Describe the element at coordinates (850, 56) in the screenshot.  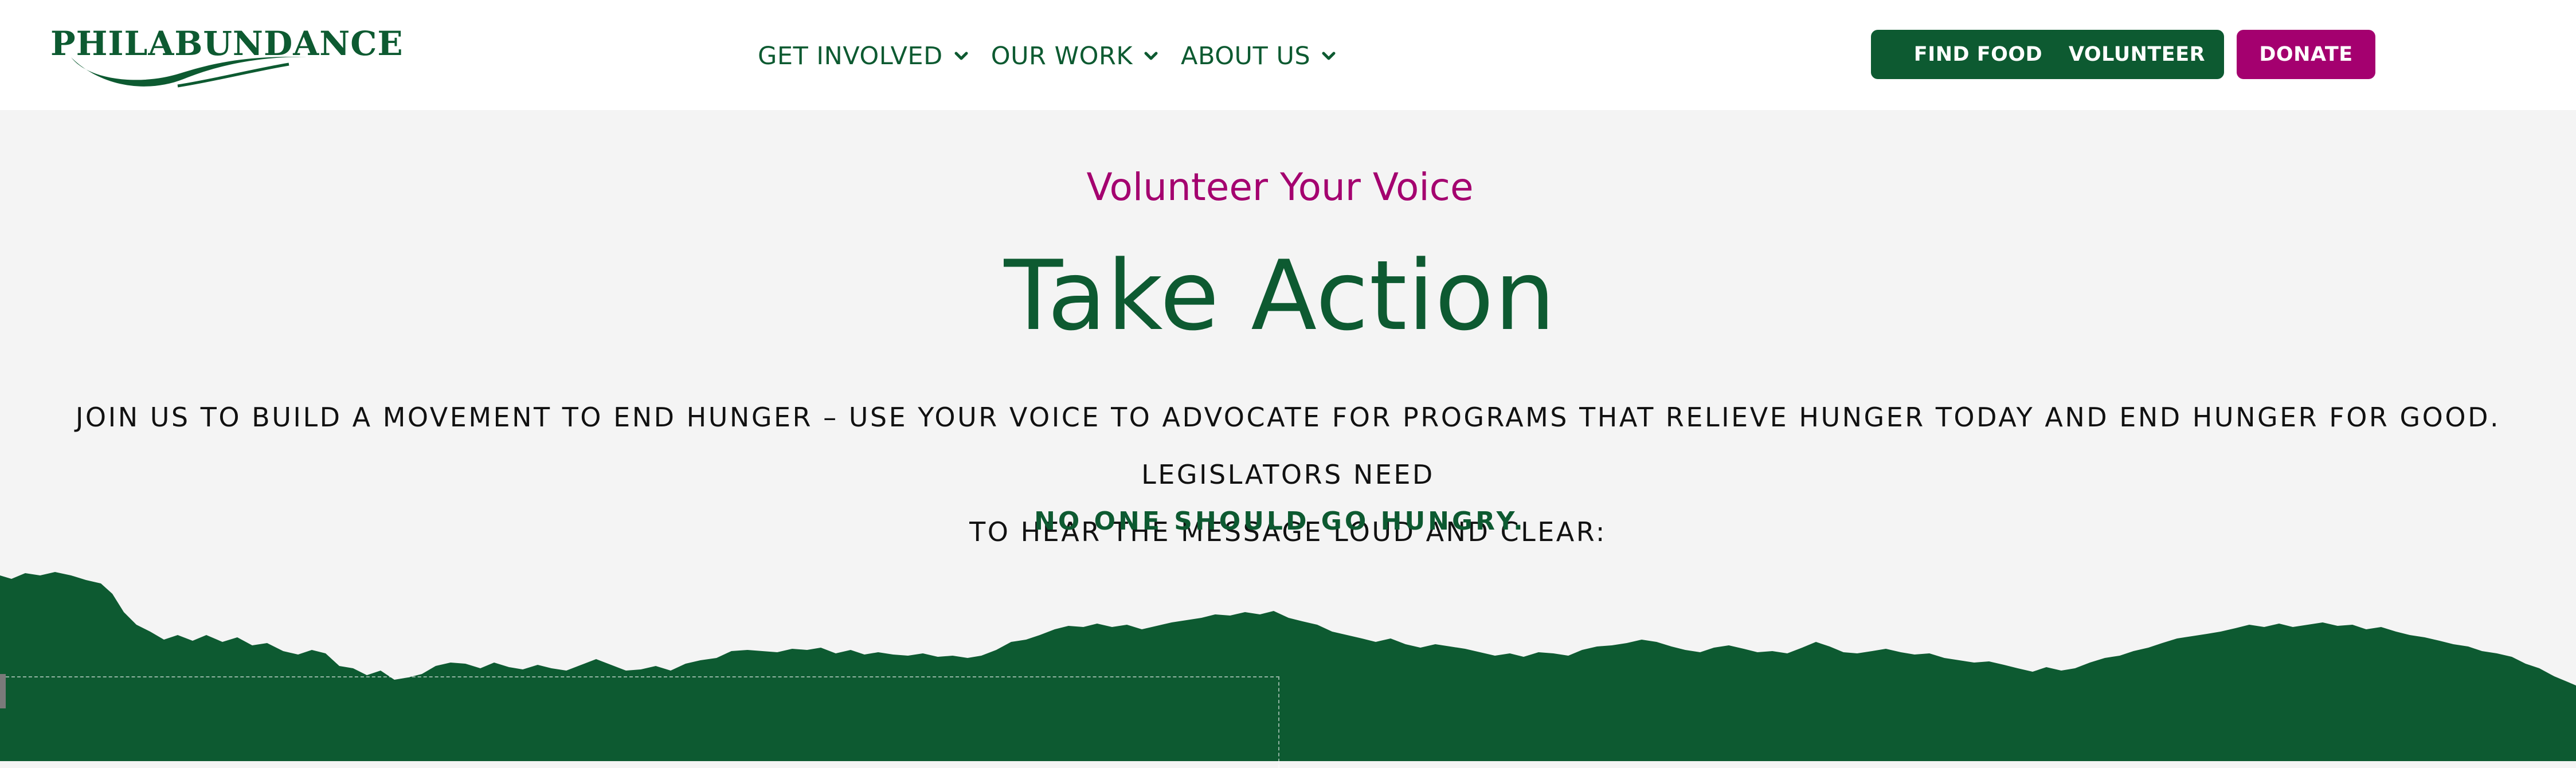
I see `nav-get-involved-label: GET INVOLVED` at that location.